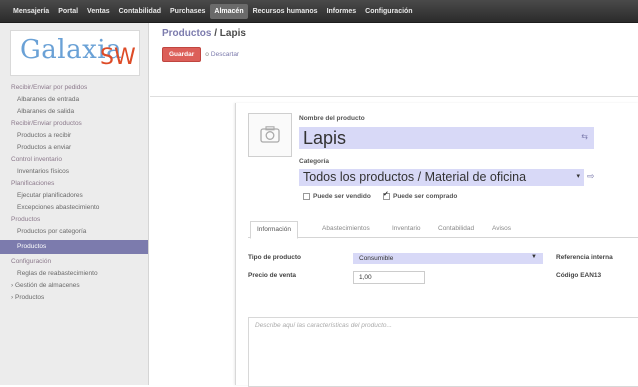  Describe the element at coordinates (229, 11) in the screenshot. I see `menu-almacen: Almacén` at that location.